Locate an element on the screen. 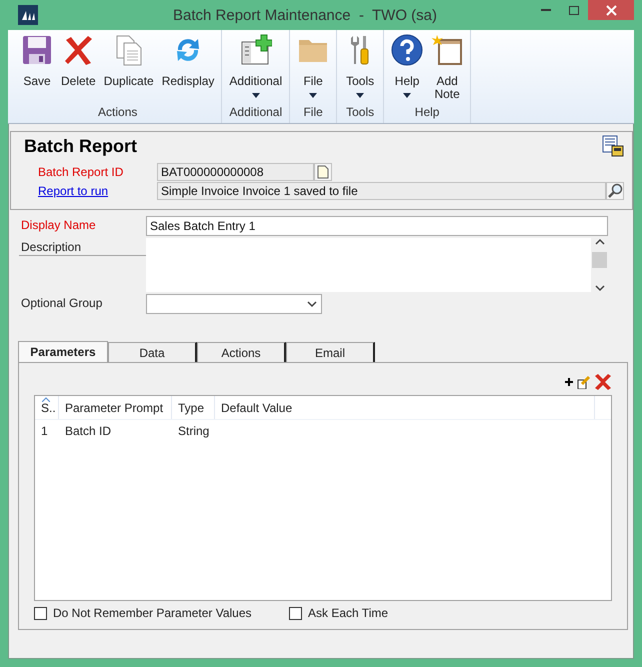 The height and width of the screenshot is (667, 642). window-title: Batch Report Maintenance - TWO (sa) is located at coordinates (305, 15).